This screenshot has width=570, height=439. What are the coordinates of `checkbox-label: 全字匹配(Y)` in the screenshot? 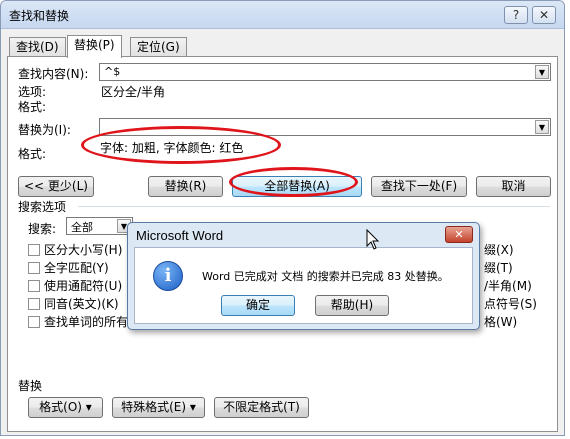 It's located at (76, 268).